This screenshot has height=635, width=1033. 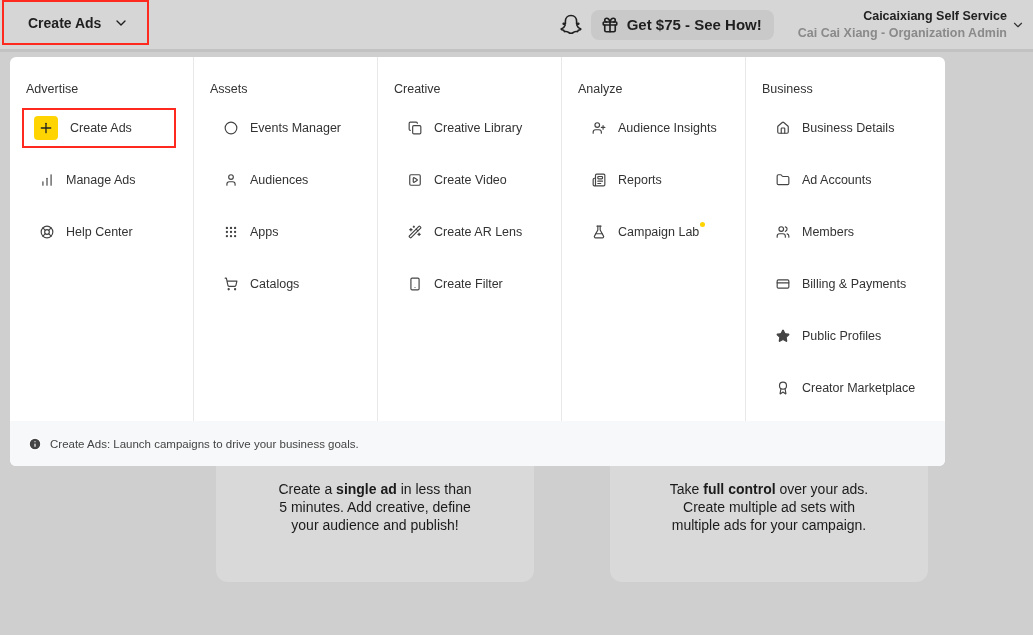 I want to click on folder-icon, so click(x=783, y=180).